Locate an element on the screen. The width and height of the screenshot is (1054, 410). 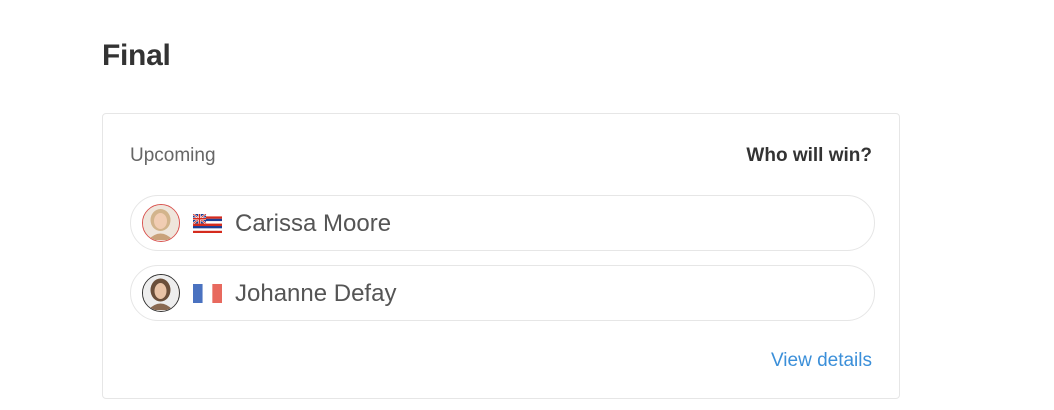
athlete-name: Carissa Moore is located at coordinates (313, 223).